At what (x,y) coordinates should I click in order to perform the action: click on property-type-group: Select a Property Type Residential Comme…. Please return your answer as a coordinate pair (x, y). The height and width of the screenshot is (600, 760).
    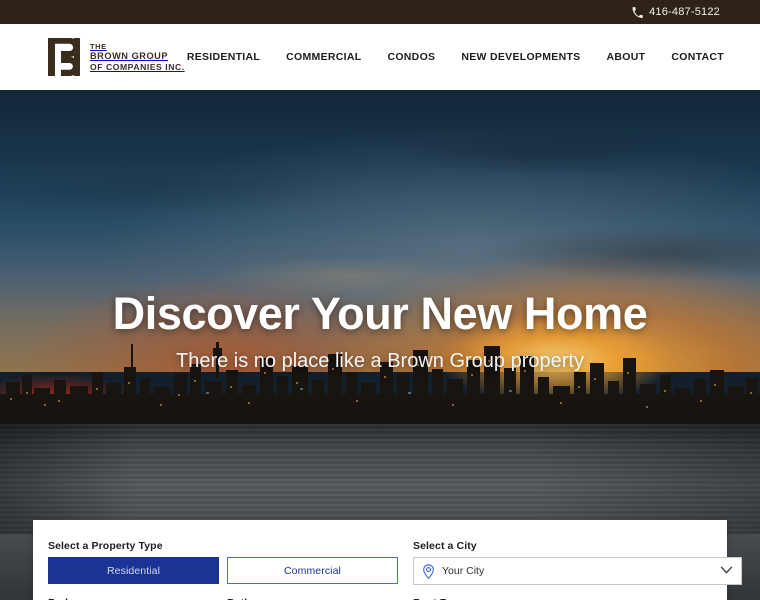
    Looking at the image, I should click on (223, 562).